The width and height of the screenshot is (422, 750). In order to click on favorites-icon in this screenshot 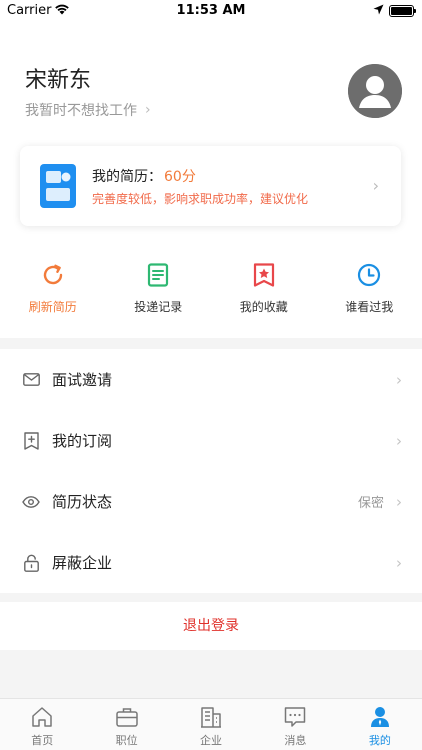, I will do `click(264, 275)`.